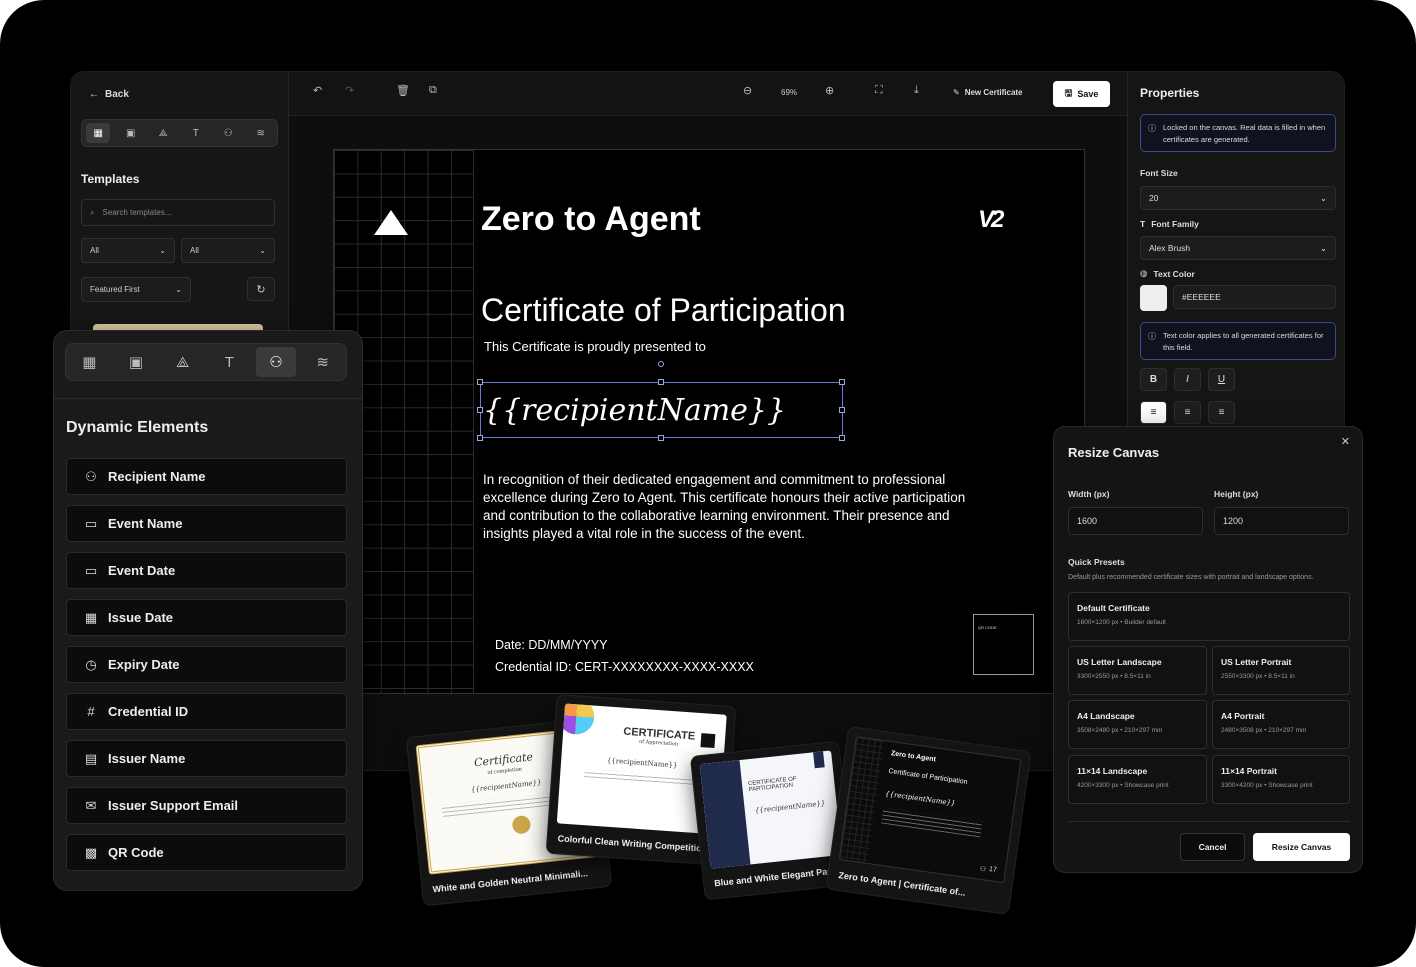 The width and height of the screenshot is (1416, 967). What do you see at coordinates (916, 90) in the screenshot?
I see `download-icon: ⤓` at bounding box center [916, 90].